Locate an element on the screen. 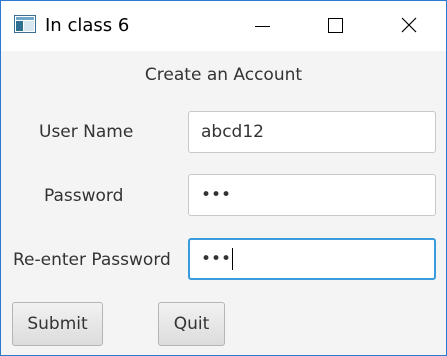 The height and width of the screenshot is (356, 447). form-heading: Create an Account is located at coordinates (223, 75).